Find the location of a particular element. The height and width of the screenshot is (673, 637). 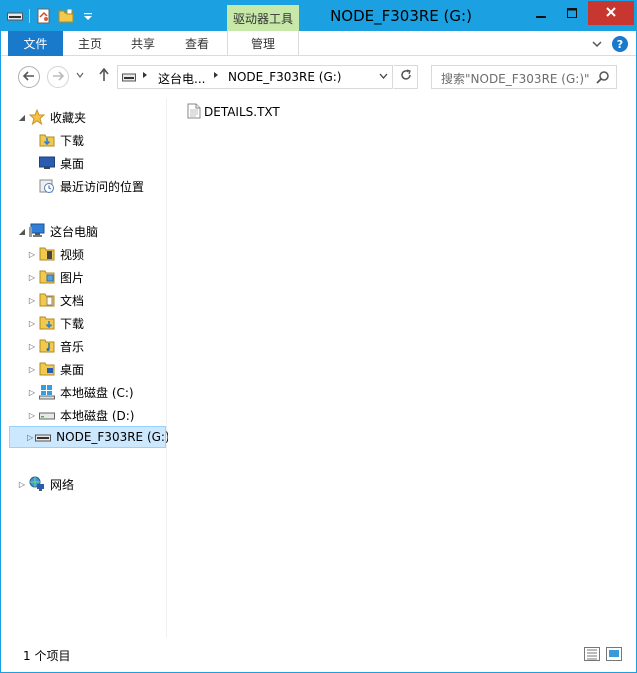

properties-icon is located at coordinates (44, 16).